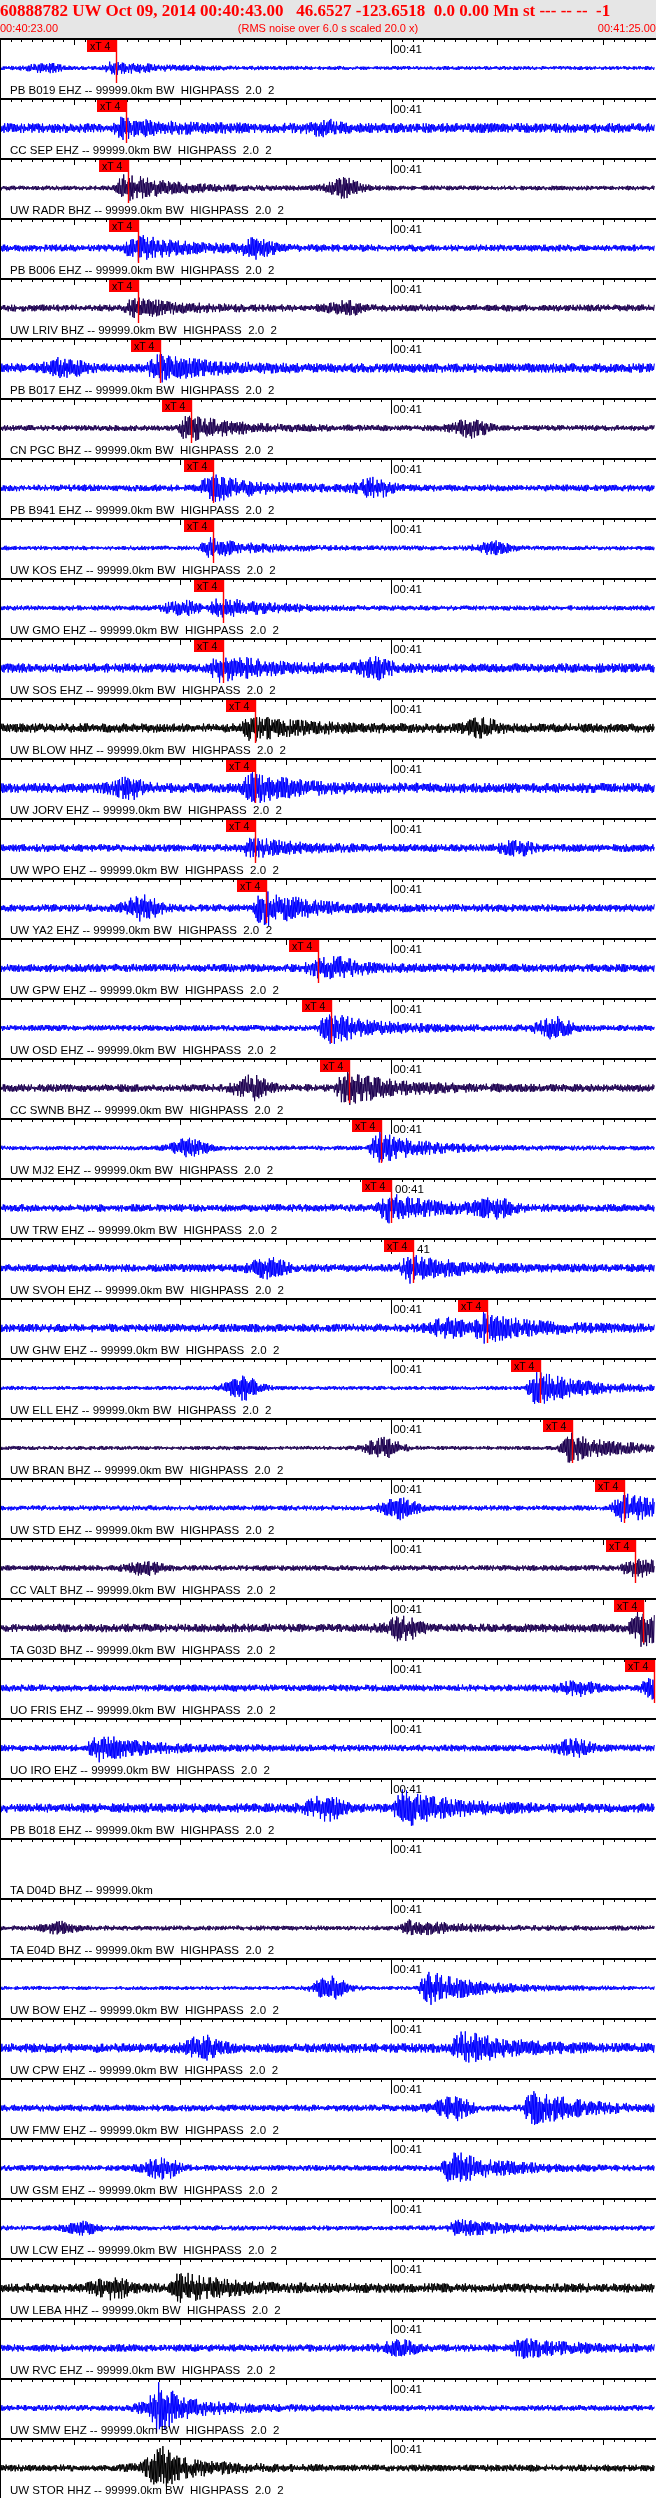  Describe the element at coordinates (142, 1830) in the screenshot. I see `trace-label: PB B018 EHZ -- 99999.0km BW HIGHPASS 2.0 2` at that location.